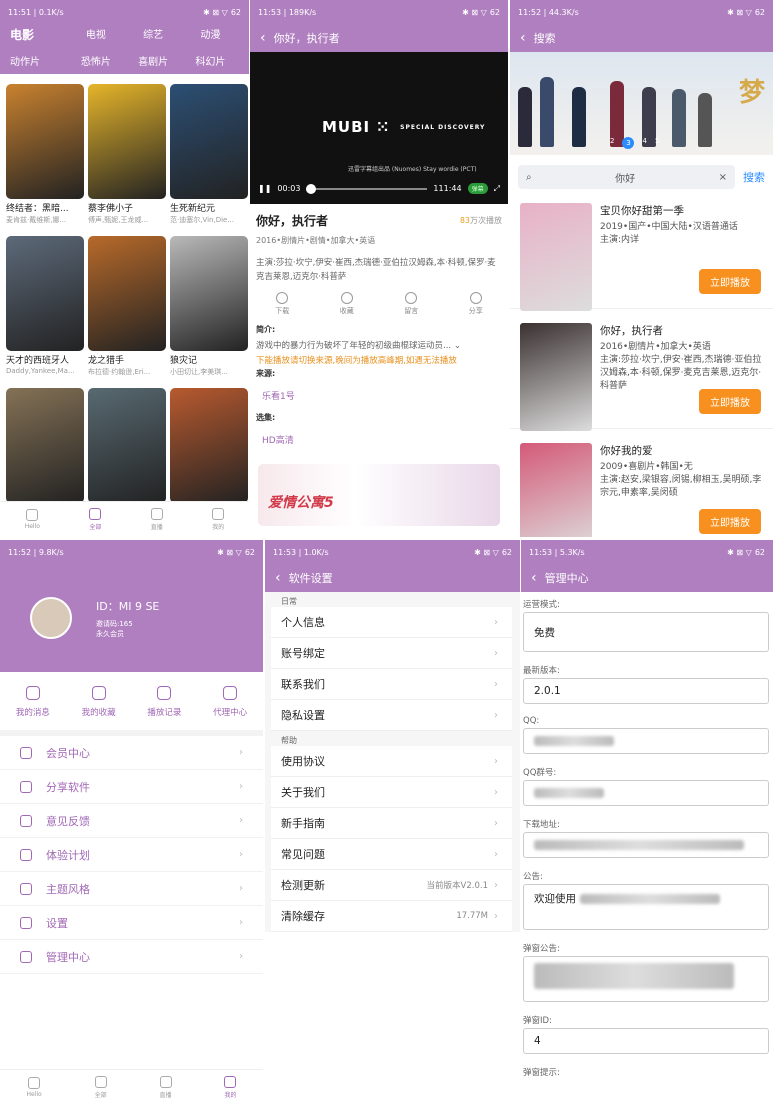 The height and width of the screenshot is (1105, 773). What do you see at coordinates (391, 622) in the screenshot?
I see `settings-item: 个人信息 ›` at bounding box center [391, 622].